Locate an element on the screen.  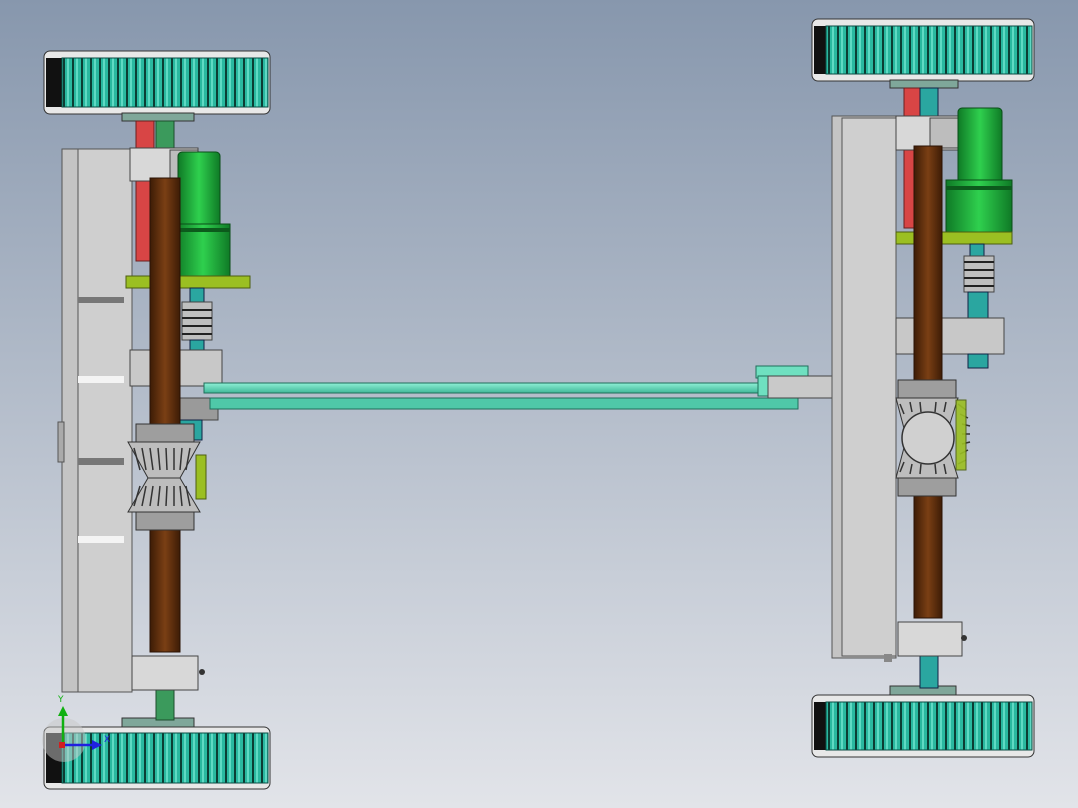
bearing-block-bottom-right is located at coordinates (930, 639).